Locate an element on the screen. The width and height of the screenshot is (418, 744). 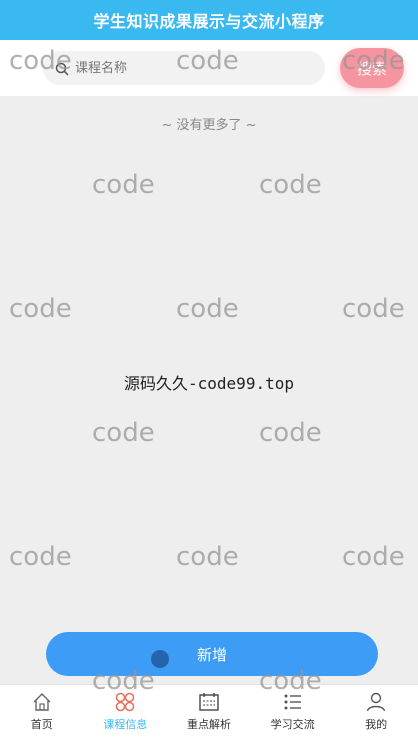
tab-label: 课程信息 is located at coordinates (125, 724).